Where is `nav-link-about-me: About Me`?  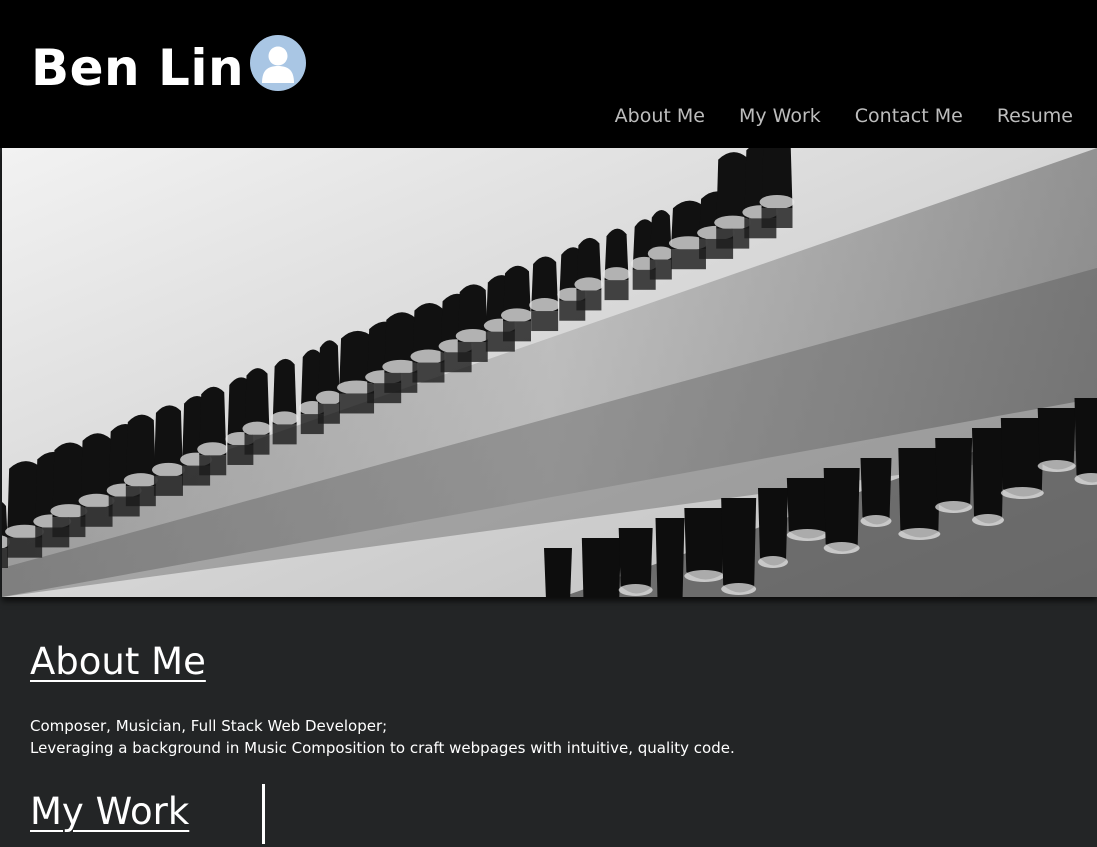
nav-link-about-me: About Me is located at coordinates (660, 116).